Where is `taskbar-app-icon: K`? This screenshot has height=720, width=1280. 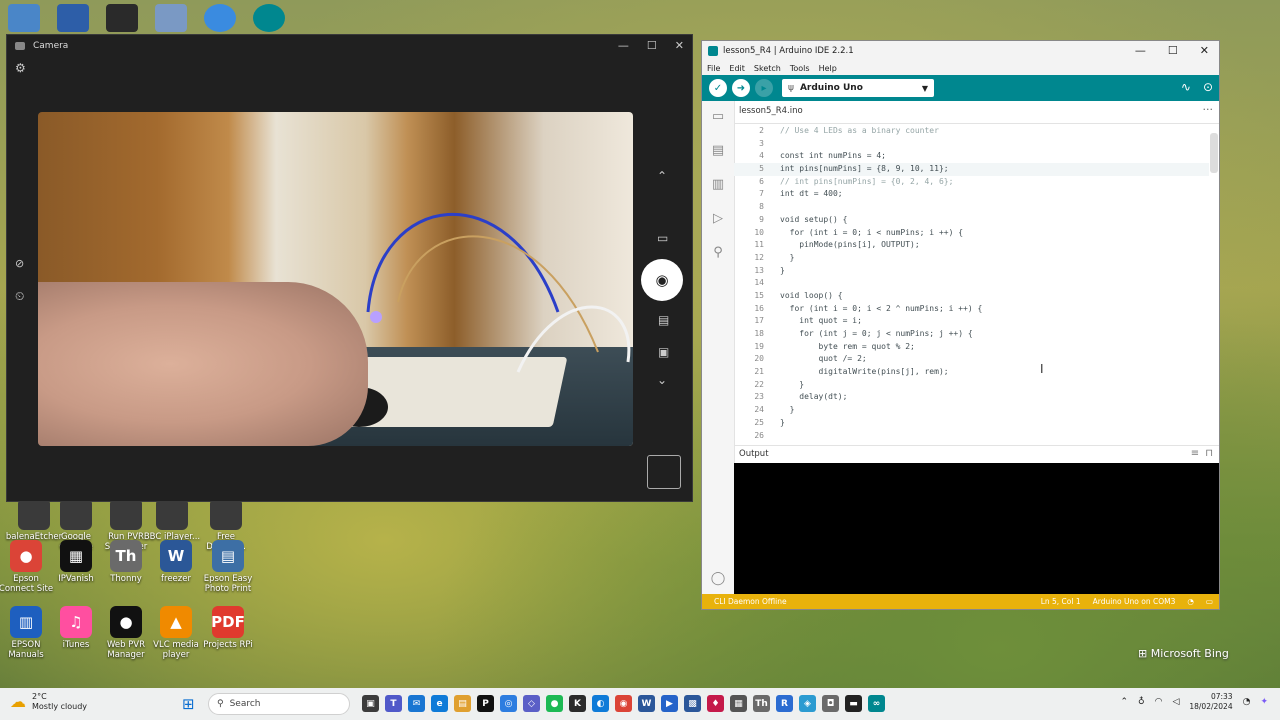 taskbar-app-icon: K is located at coordinates (577, 703).